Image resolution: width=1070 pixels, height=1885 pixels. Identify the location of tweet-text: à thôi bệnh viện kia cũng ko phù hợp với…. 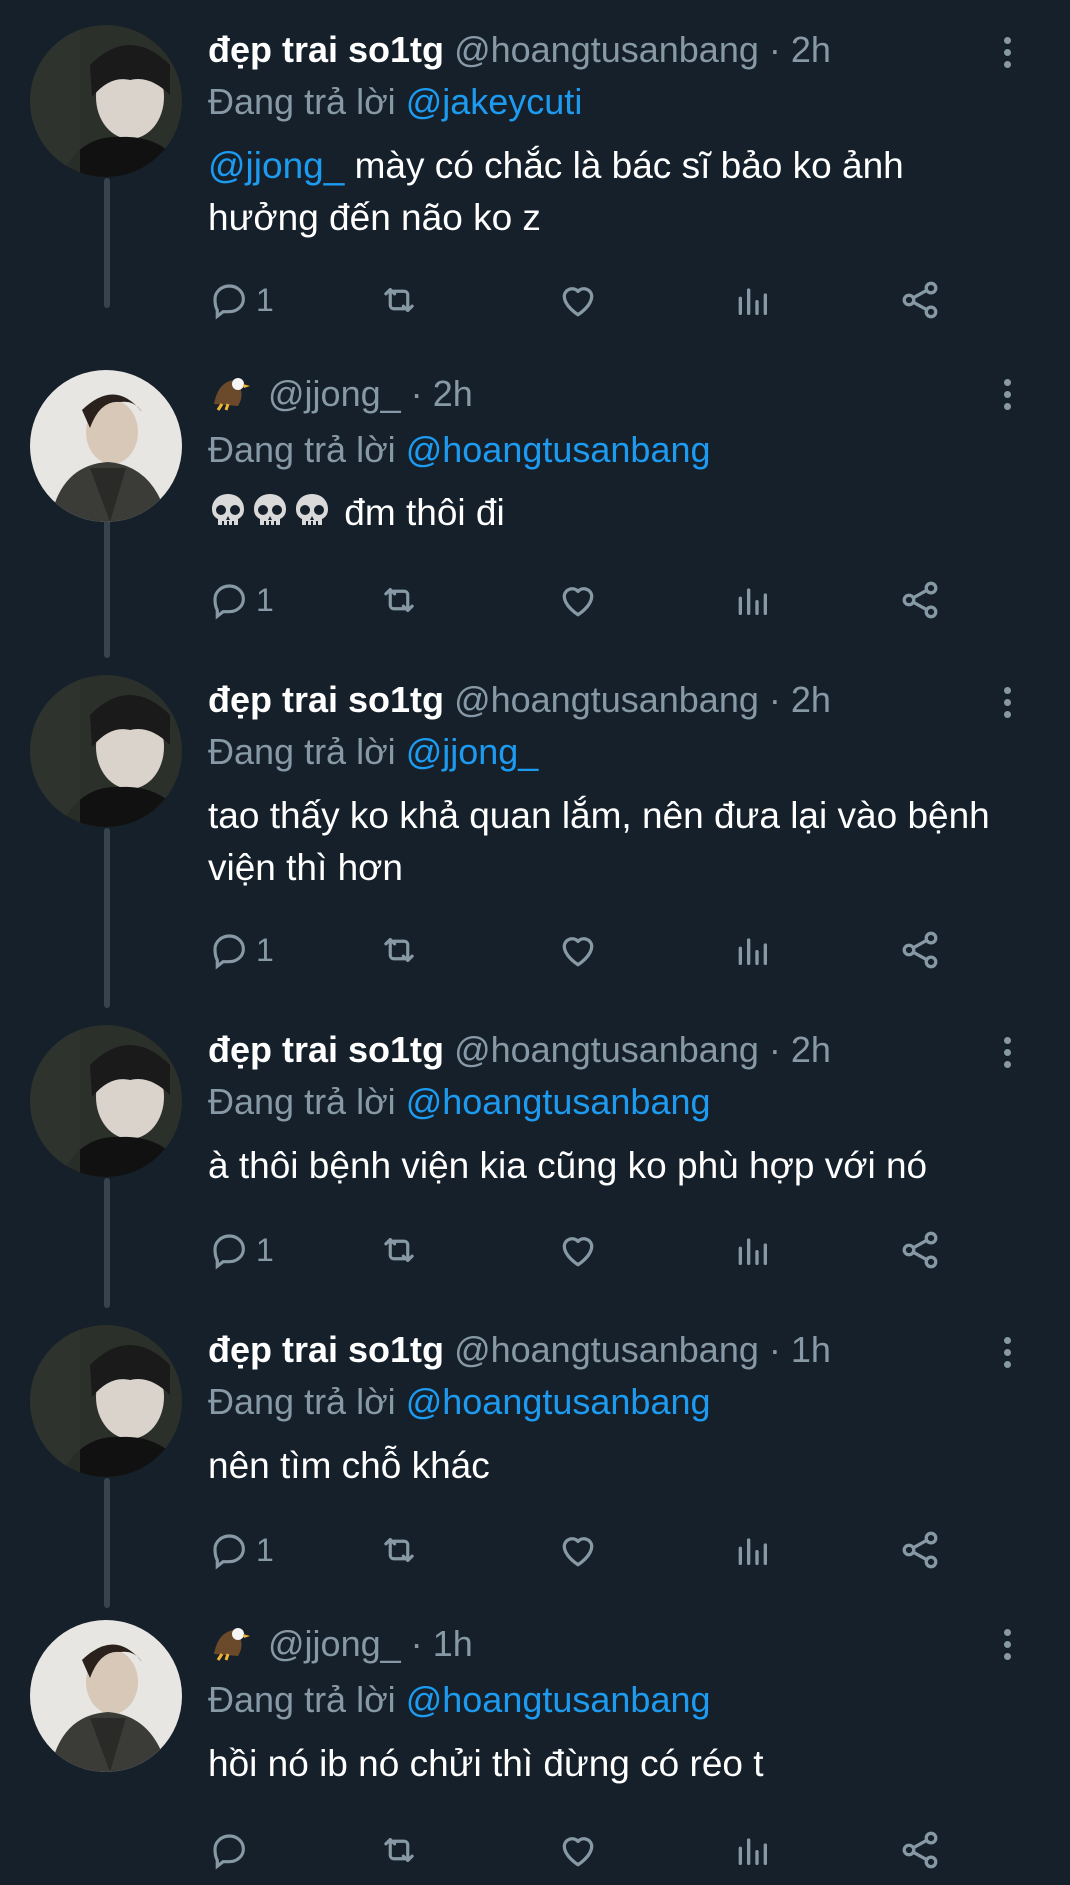
(608, 1166).